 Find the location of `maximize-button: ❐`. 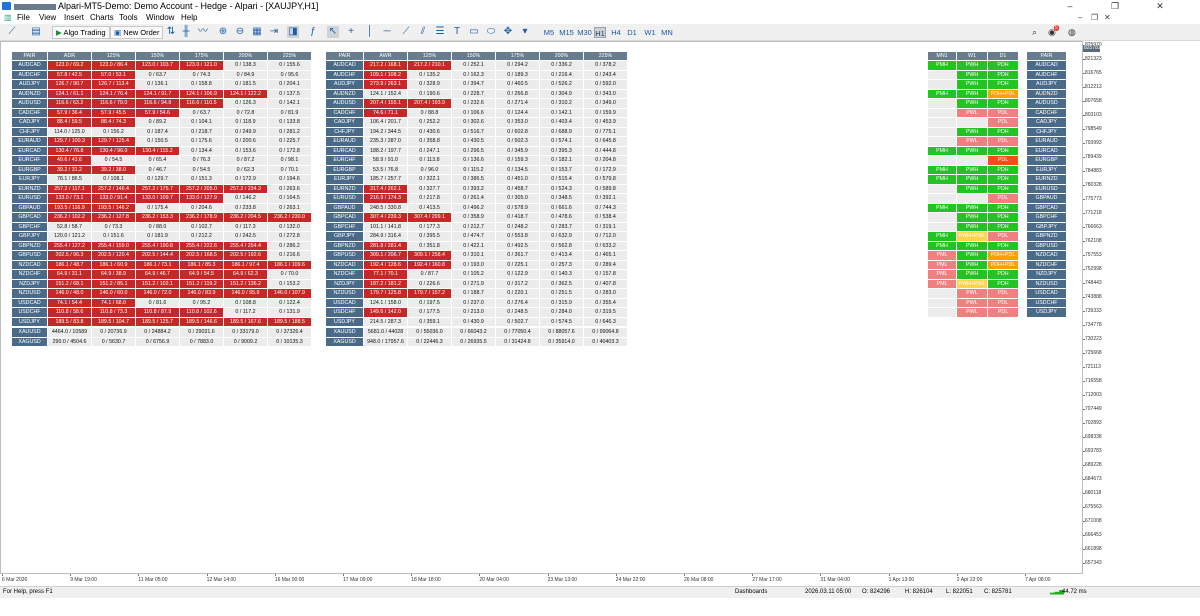

maximize-button: ❐ is located at coordinates (1115, 6).